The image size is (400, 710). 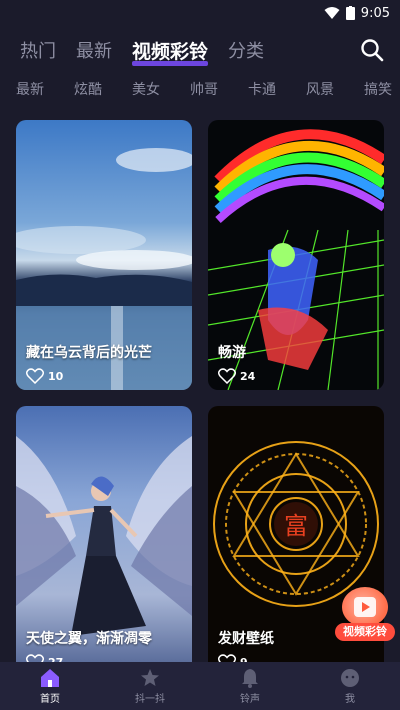 I want to click on profile-icon, so click(x=350, y=678).